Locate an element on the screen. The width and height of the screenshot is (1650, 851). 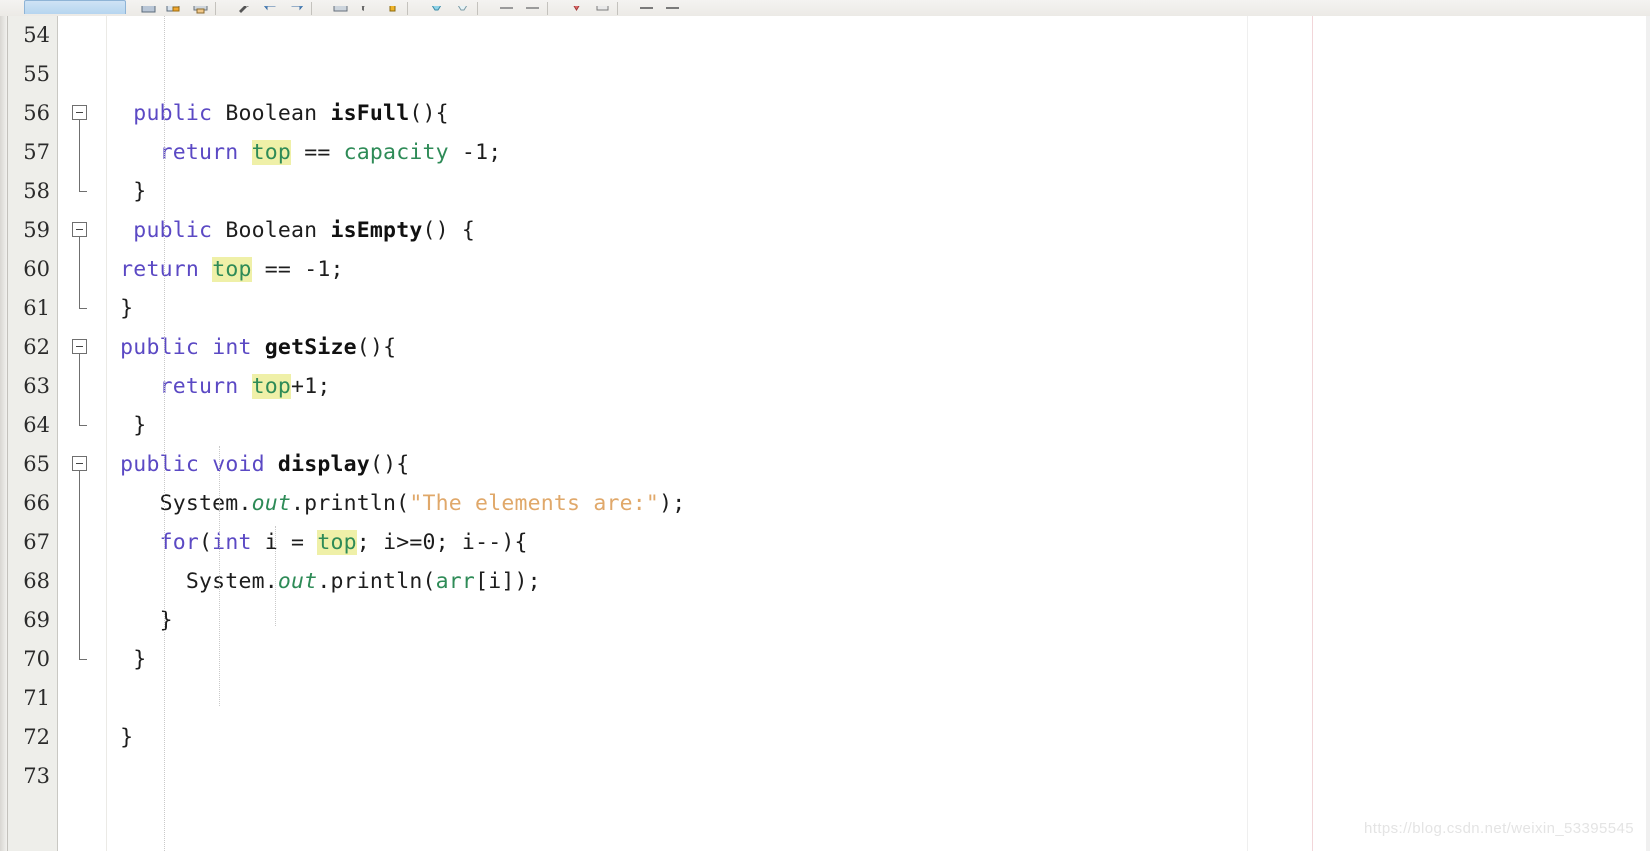
back-icon is located at coordinates (270, 10).